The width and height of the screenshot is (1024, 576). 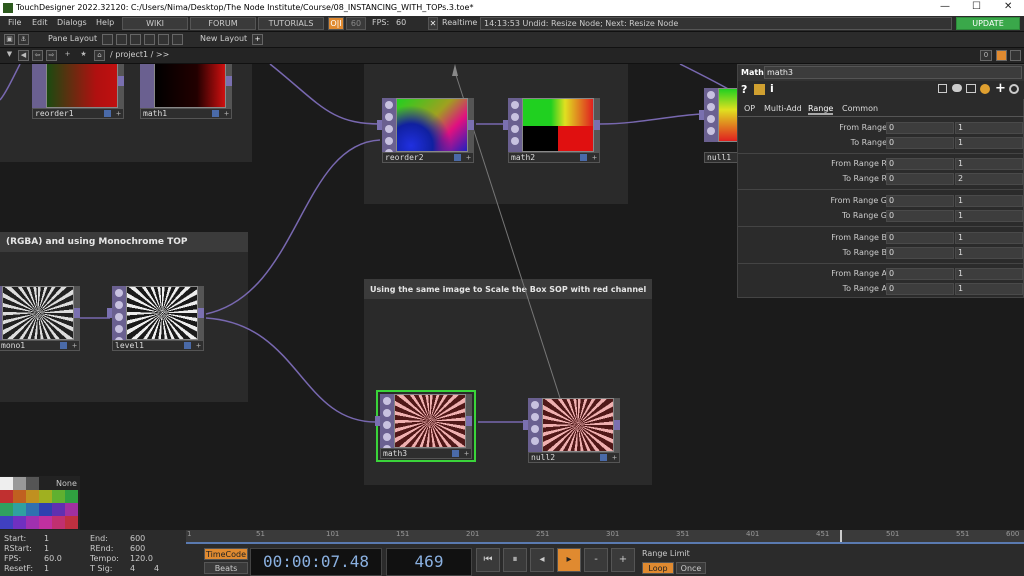 I want to click on node-reorder2: reorder2 +, so click(x=425, y=130).